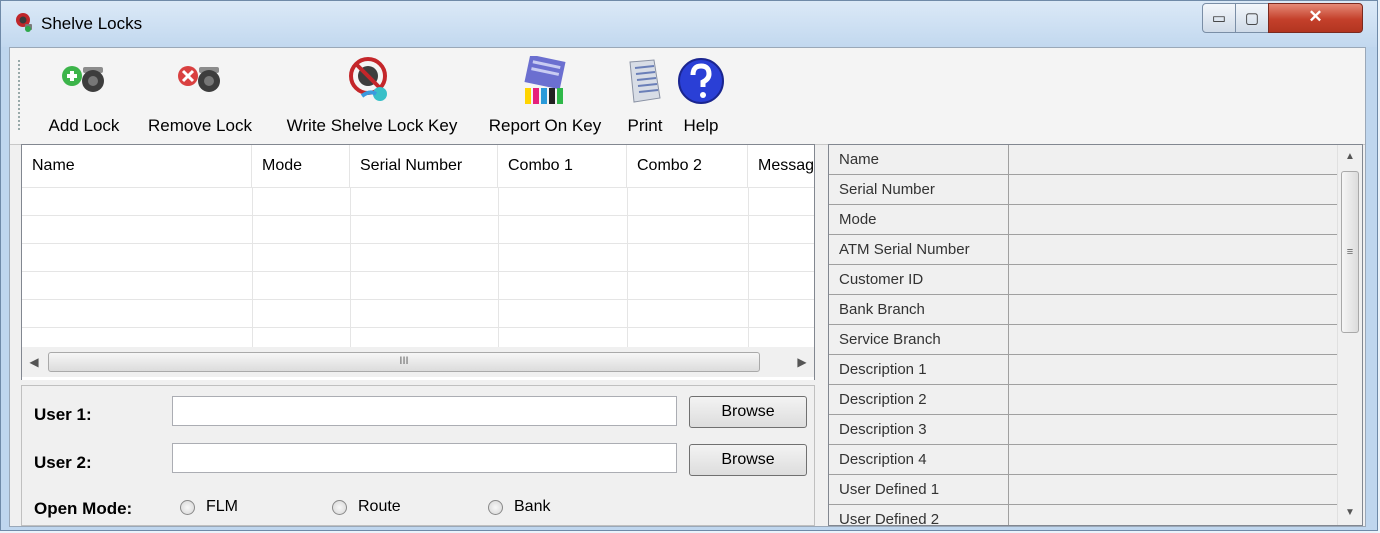  I want to click on help-button: Help, so click(701, 98).